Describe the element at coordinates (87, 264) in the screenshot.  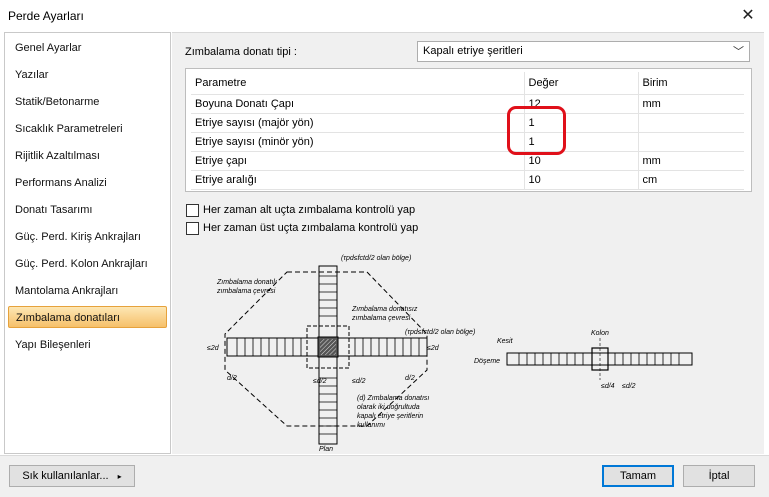
I see `sidebar-item-kolon-ankraj: Güç. Perd. Kolon Ankrajları` at that location.